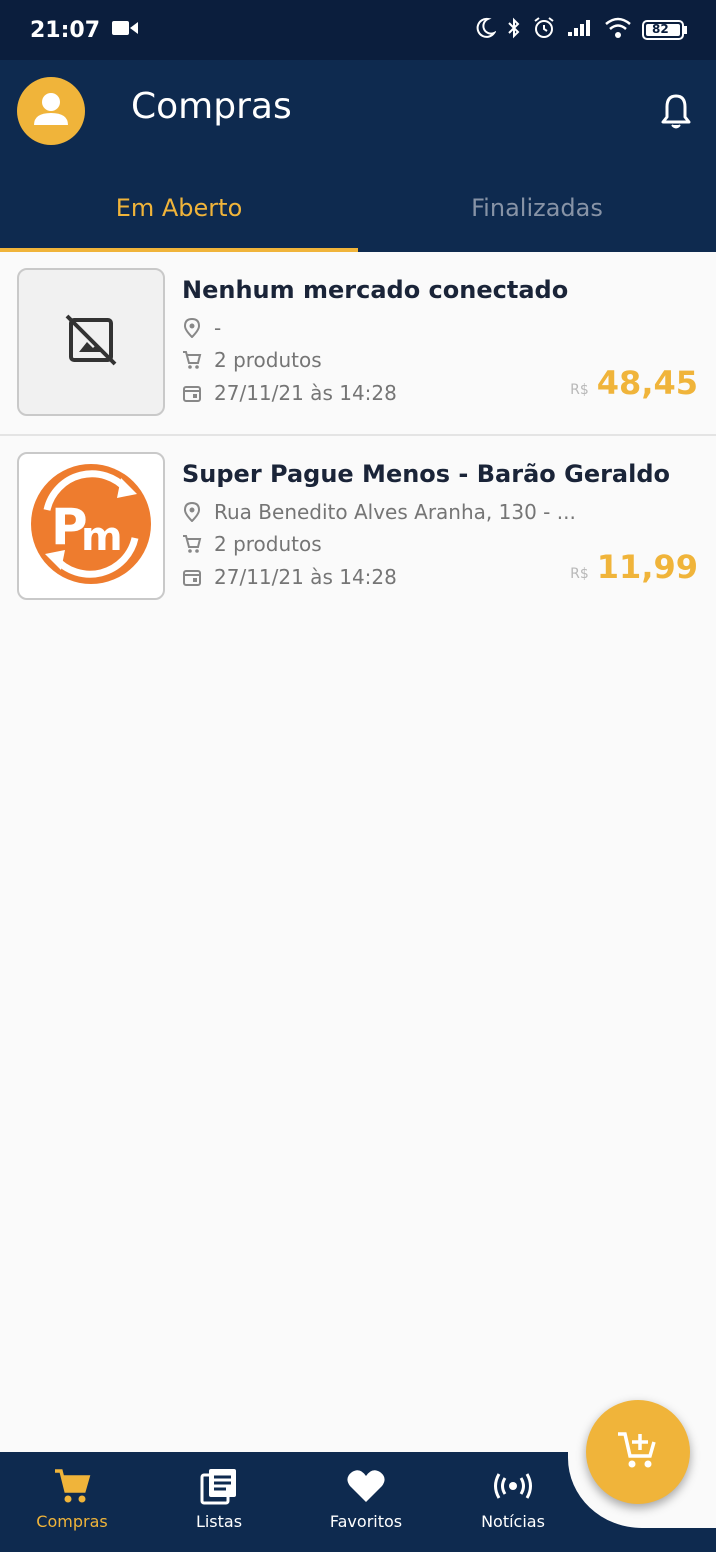 This screenshot has width=716, height=1552. I want to click on bluetooth-icon, so click(514, 30).